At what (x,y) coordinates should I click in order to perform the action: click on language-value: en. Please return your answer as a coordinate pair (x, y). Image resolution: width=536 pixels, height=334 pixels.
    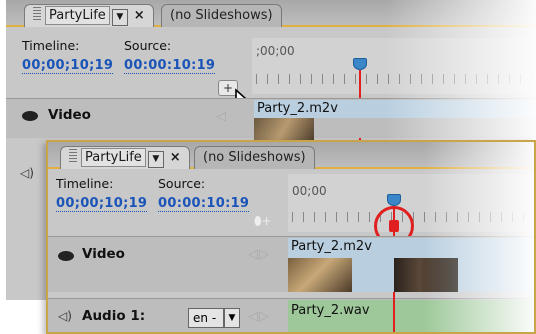
    Looking at the image, I should click on (200, 318).